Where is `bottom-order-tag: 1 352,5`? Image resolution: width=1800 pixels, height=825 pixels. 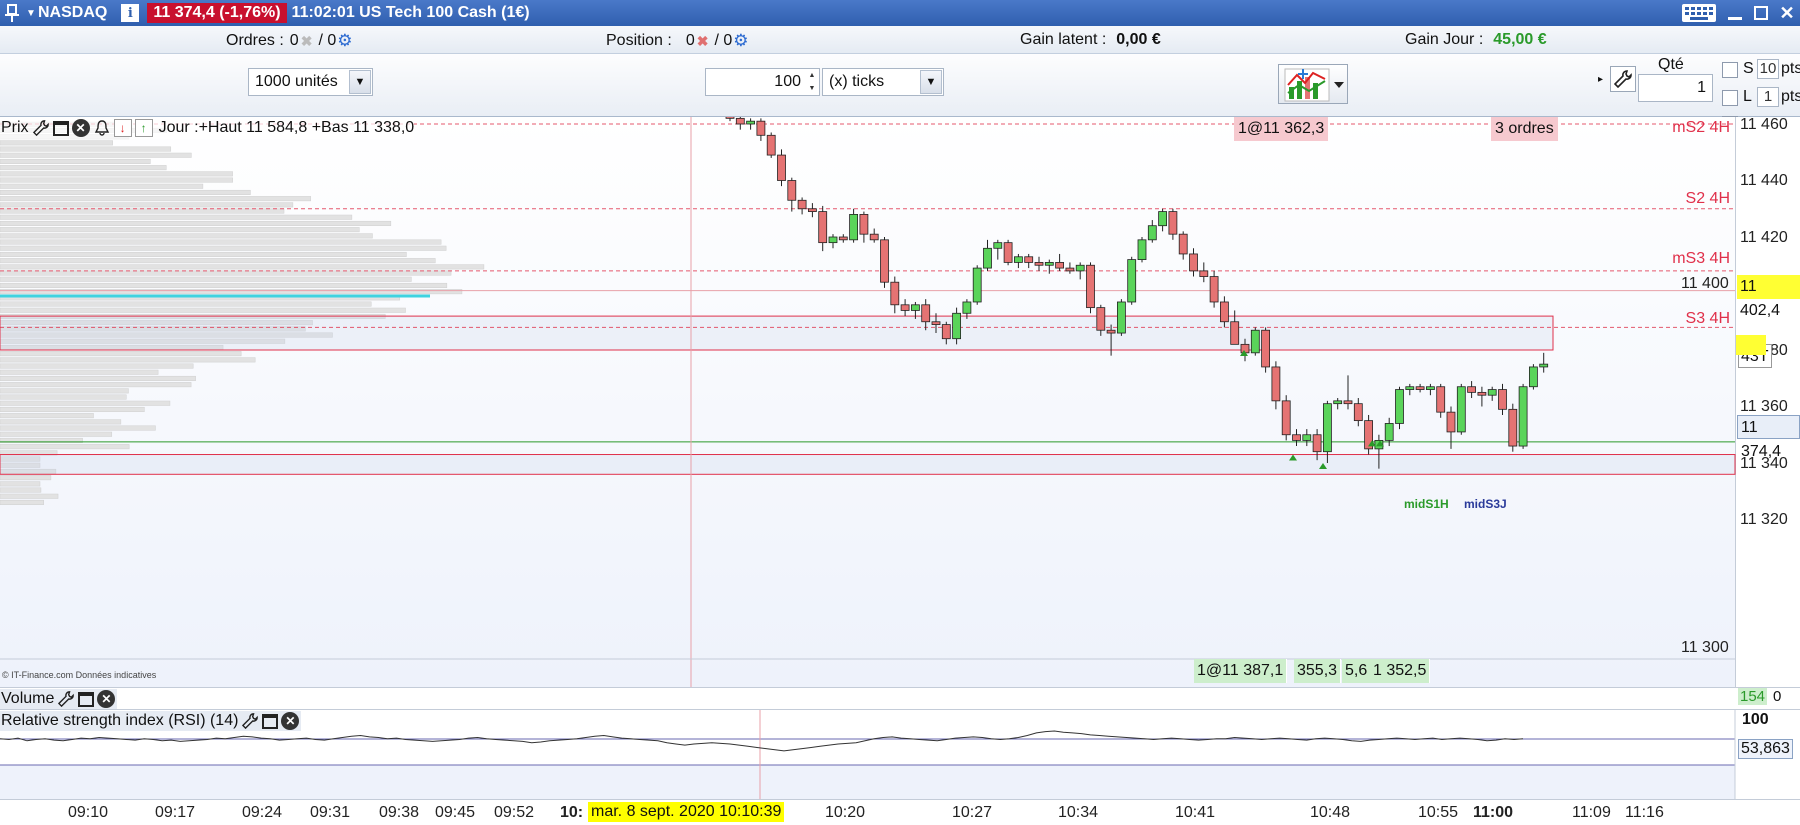 bottom-order-tag: 1 352,5 is located at coordinates (1400, 671).